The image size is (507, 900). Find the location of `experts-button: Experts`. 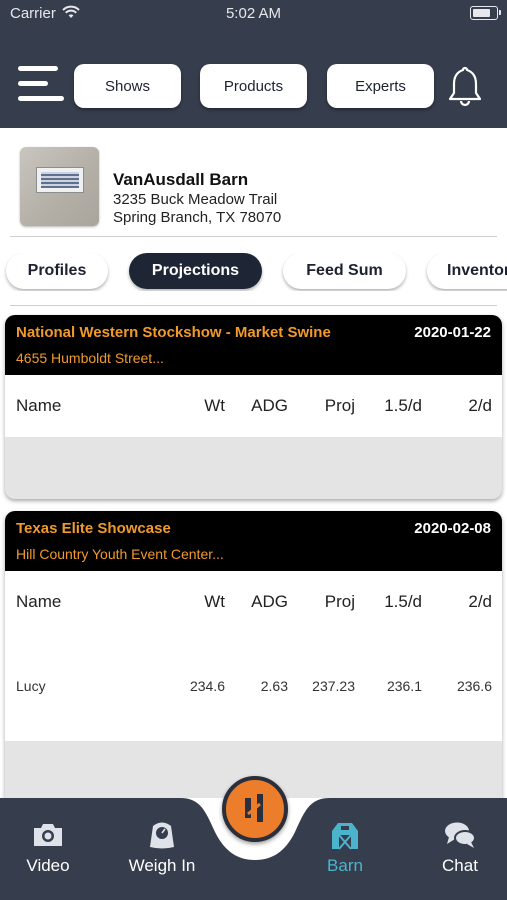

experts-button: Experts is located at coordinates (380, 86).